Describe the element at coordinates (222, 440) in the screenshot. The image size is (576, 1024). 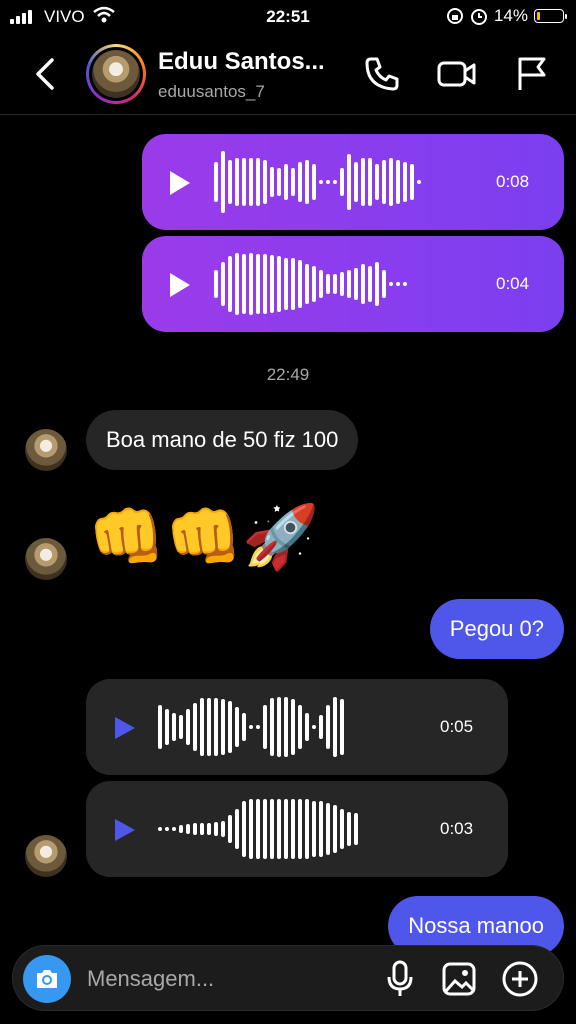
I see `received-text-message: Boa mano de 50 fiz 100` at that location.